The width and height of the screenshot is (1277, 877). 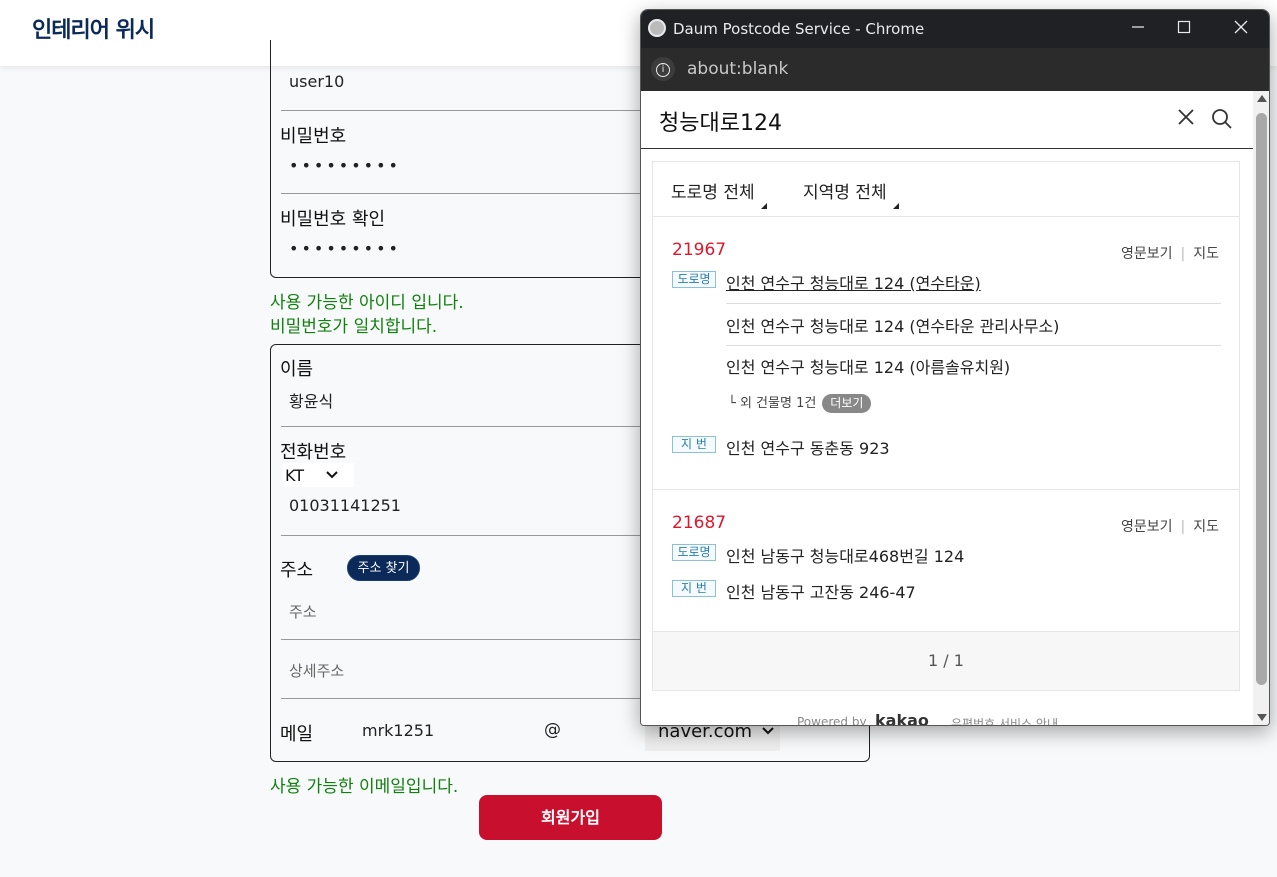 What do you see at coordinates (398, 730) in the screenshot?
I see `email-id-field: mrk1251` at bounding box center [398, 730].